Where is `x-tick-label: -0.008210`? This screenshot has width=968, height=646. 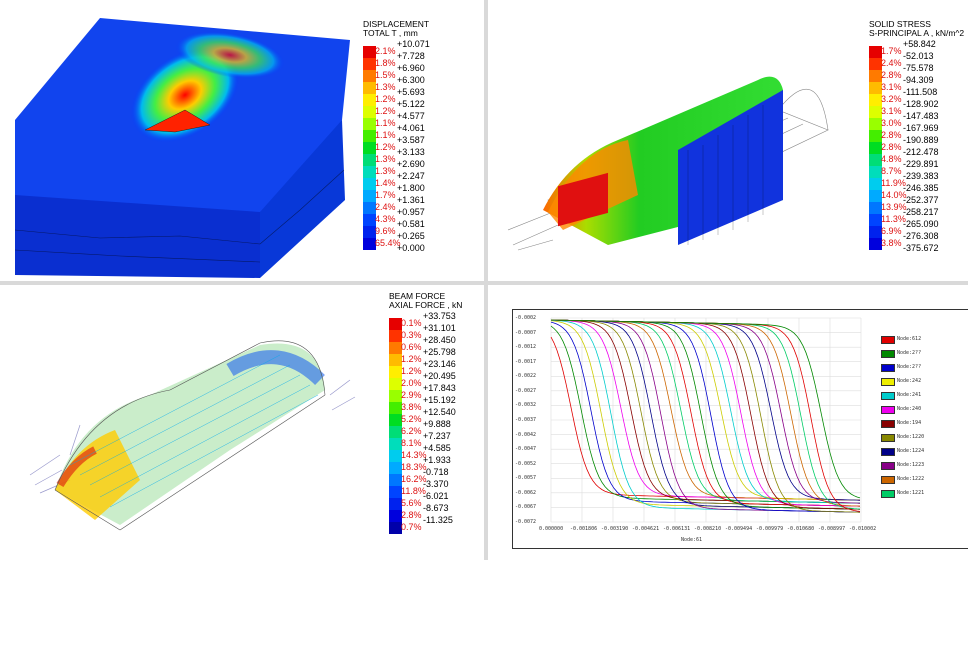
x-tick-label: -0.008210 is located at coordinates (708, 529).